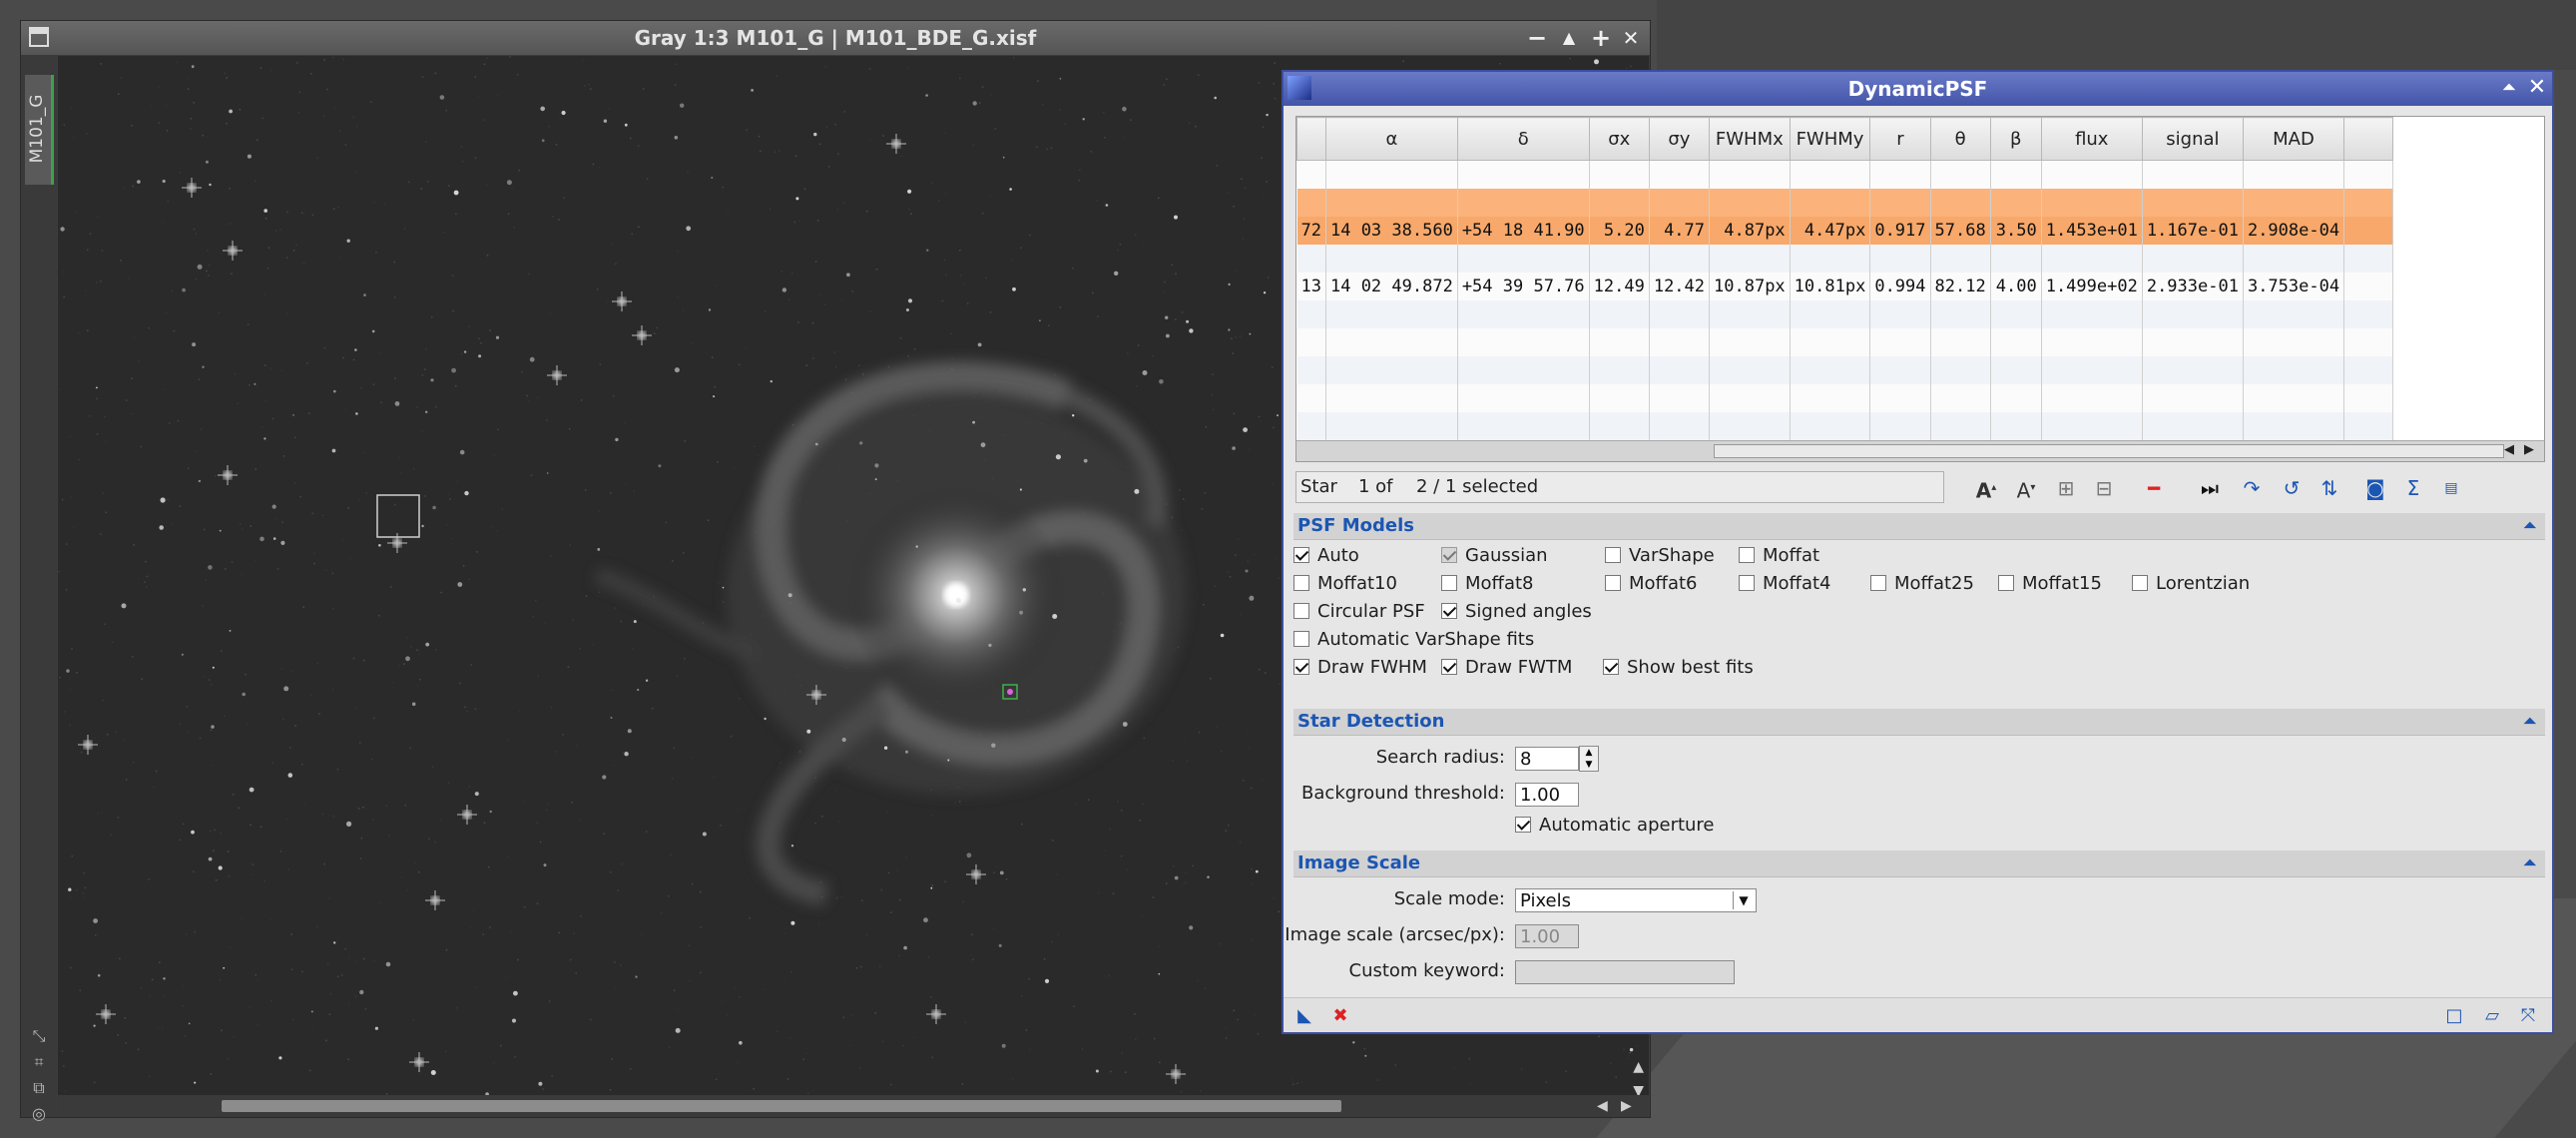 This screenshot has width=2576, height=1138. I want to click on scroll-up-icon: ▲, so click(1639, 1067).